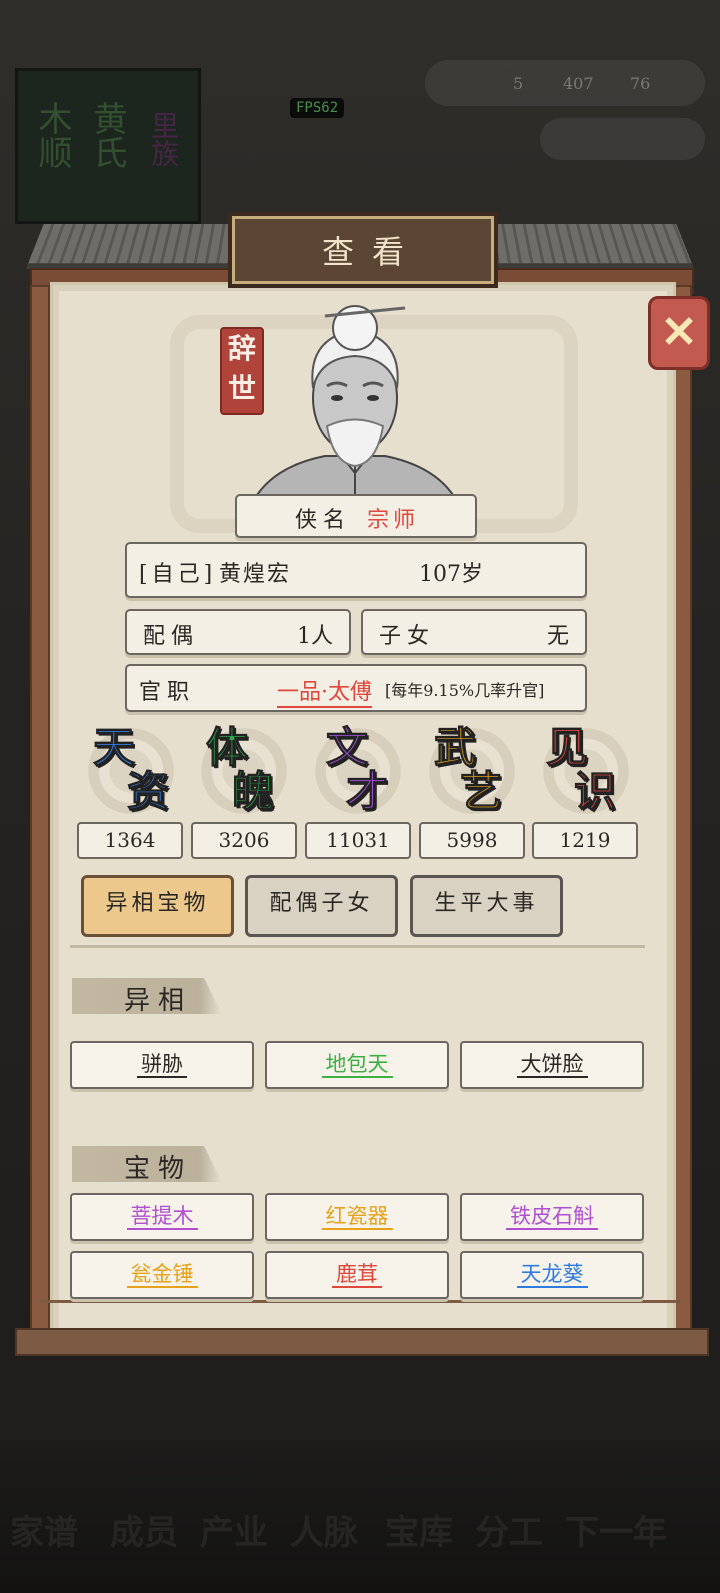  Describe the element at coordinates (393, 520) in the screenshot. I see `hero-name-value: 宗师` at that location.